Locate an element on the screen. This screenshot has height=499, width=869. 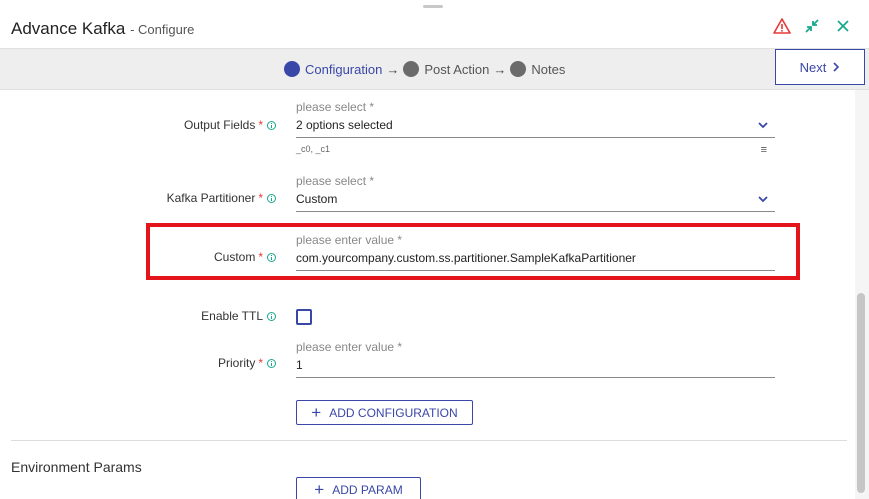
priority-value: 1 is located at coordinates (535, 368).